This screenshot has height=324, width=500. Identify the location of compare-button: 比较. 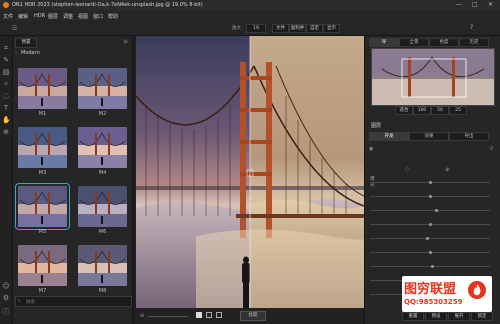
(253, 316).